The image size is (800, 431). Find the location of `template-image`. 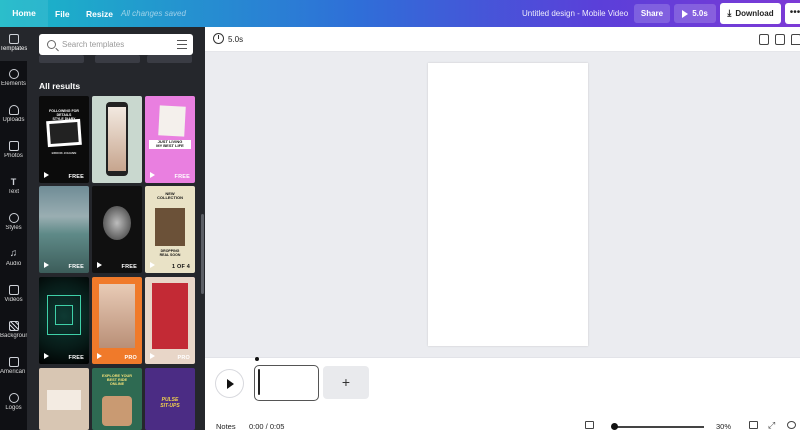

template-image is located at coordinates (64, 133).